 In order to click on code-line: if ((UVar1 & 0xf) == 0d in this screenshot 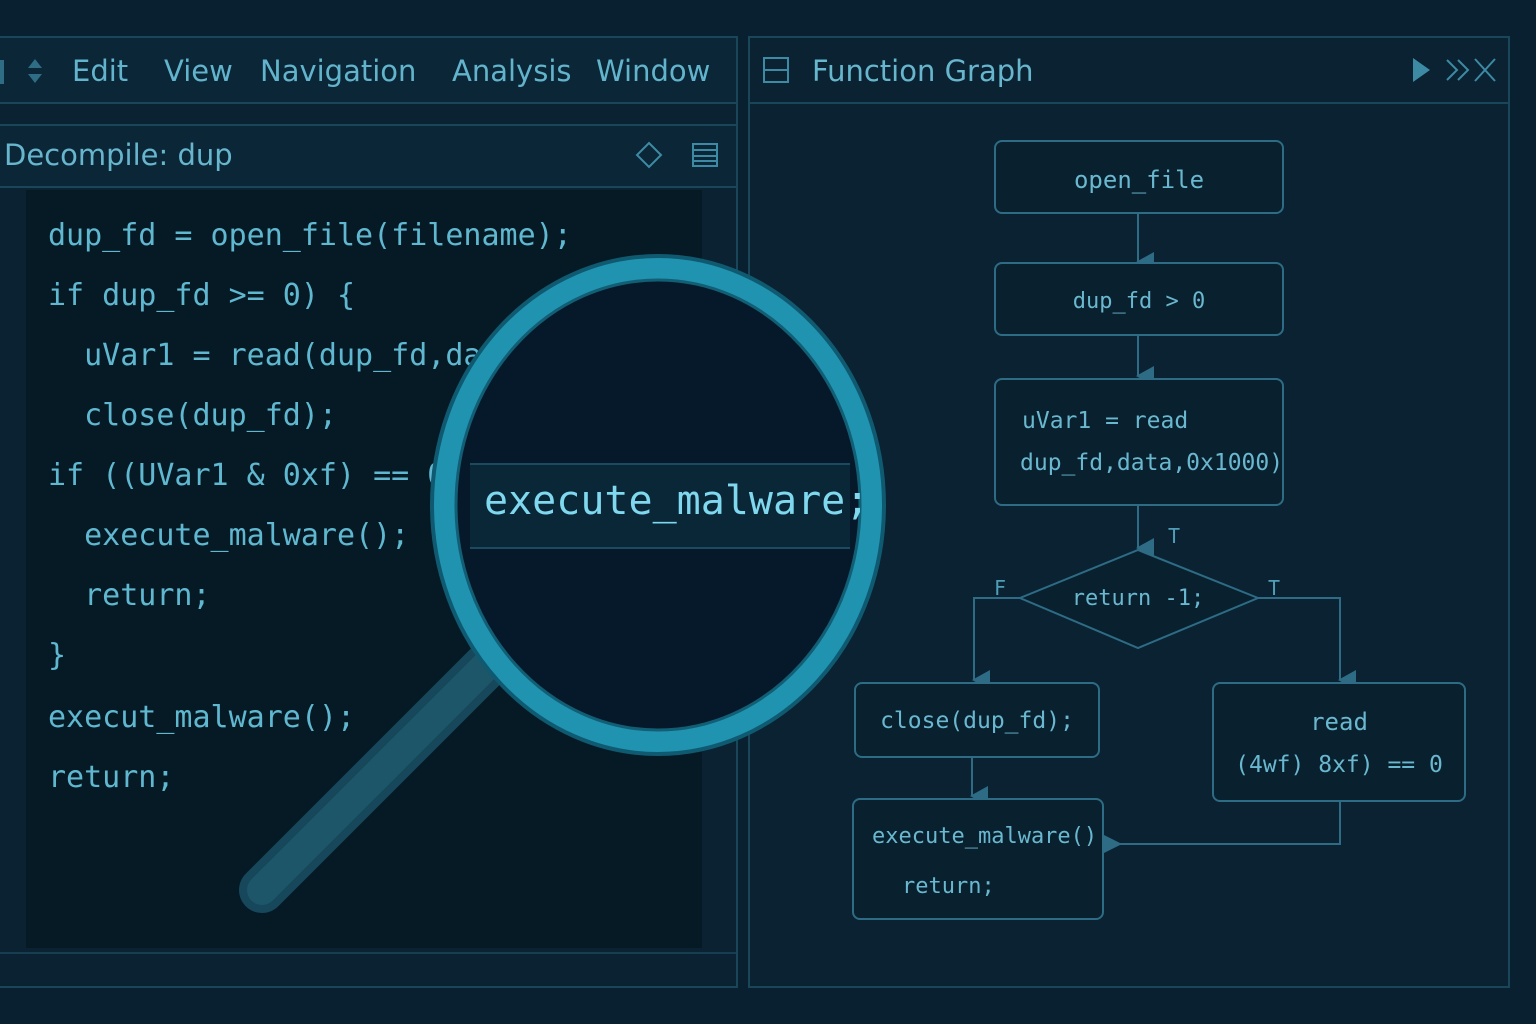, I will do `click(256, 475)`.